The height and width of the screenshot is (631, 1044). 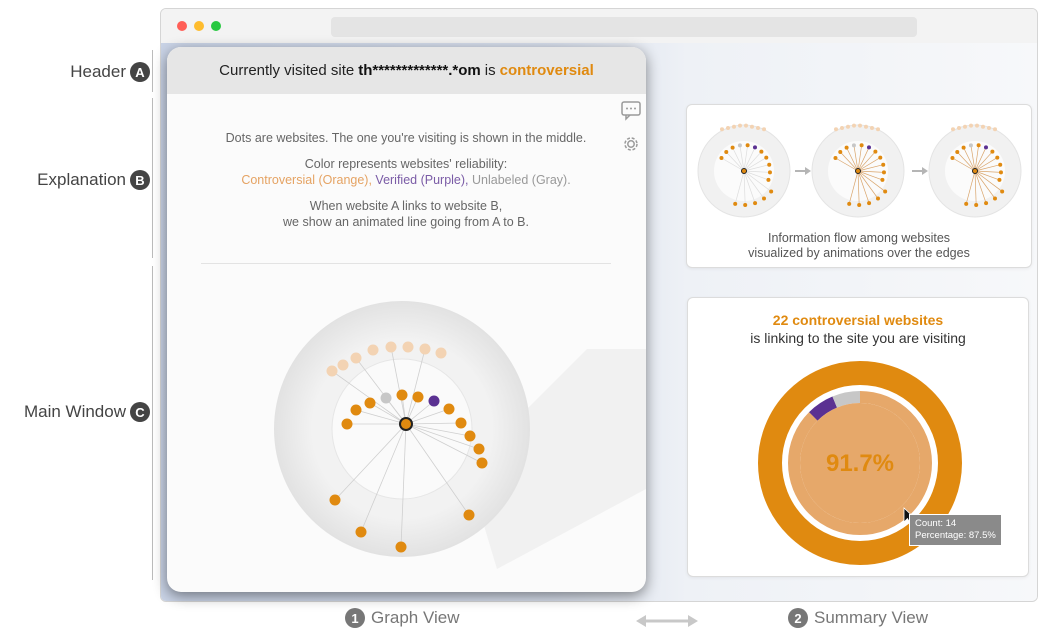 What do you see at coordinates (521, 180) in the screenshot?
I see `legend-unlabeled: Unlabeled (Gray).` at bounding box center [521, 180].